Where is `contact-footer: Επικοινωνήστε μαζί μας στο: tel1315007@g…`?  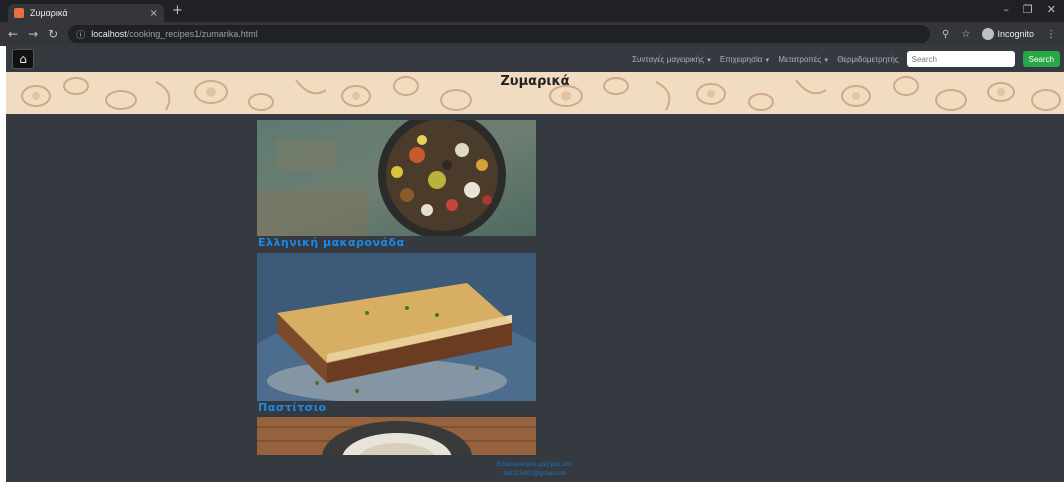 contact-footer: Επικοινωνήστε μαζί μας στο: tel1315007@g… is located at coordinates (535, 470).